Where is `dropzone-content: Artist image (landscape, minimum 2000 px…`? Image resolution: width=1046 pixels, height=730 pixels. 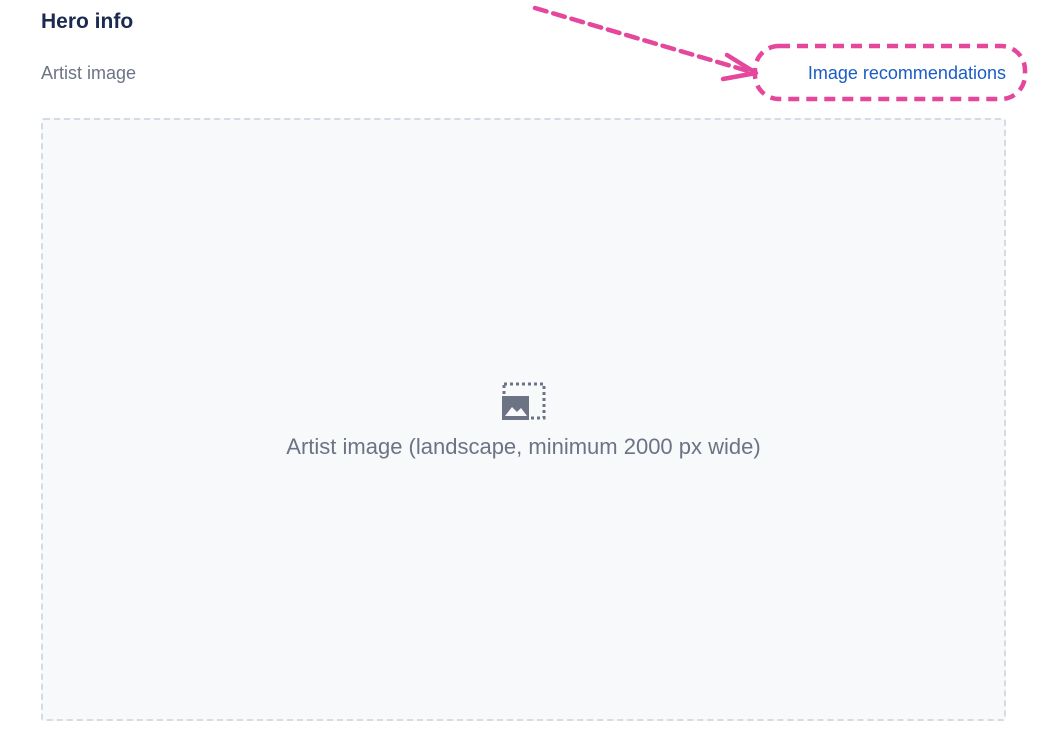 dropzone-content: Artist image (landscape, minimum 2000 px… is located at coordinates (523, 421).